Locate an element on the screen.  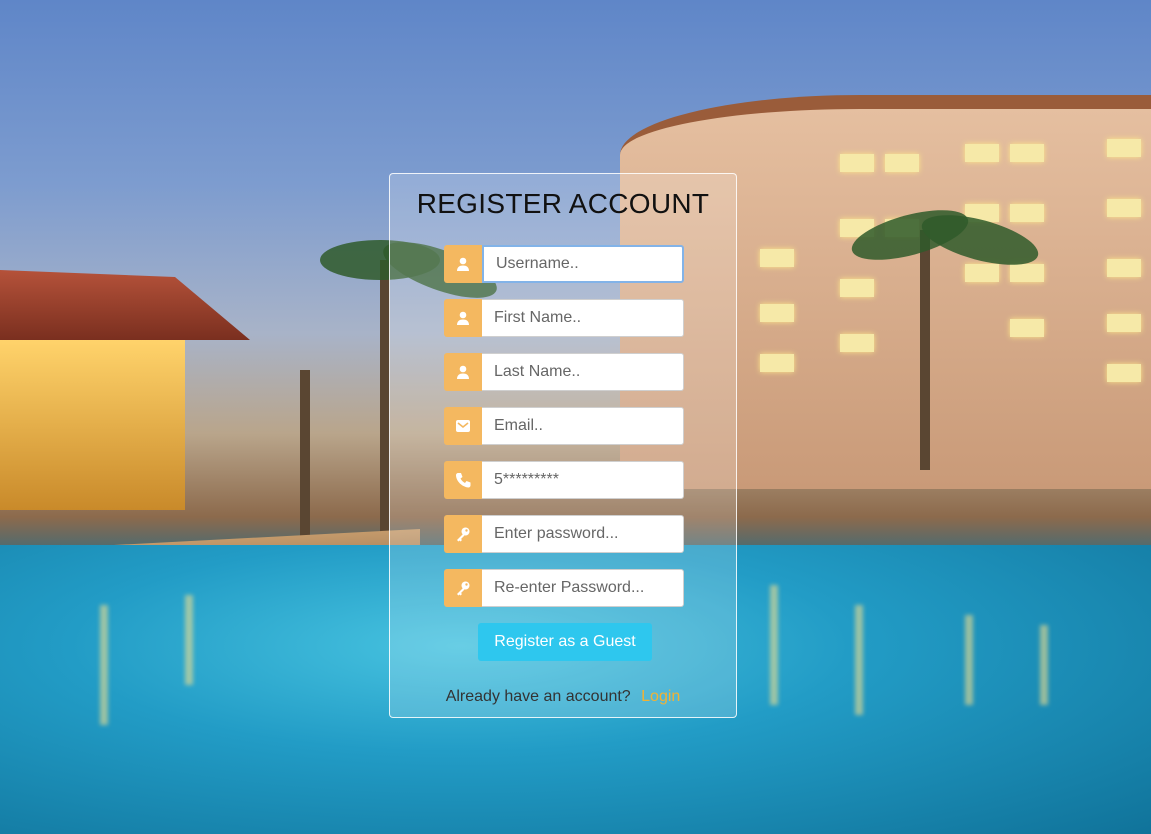
username-input is located at coordinates (583, 264).